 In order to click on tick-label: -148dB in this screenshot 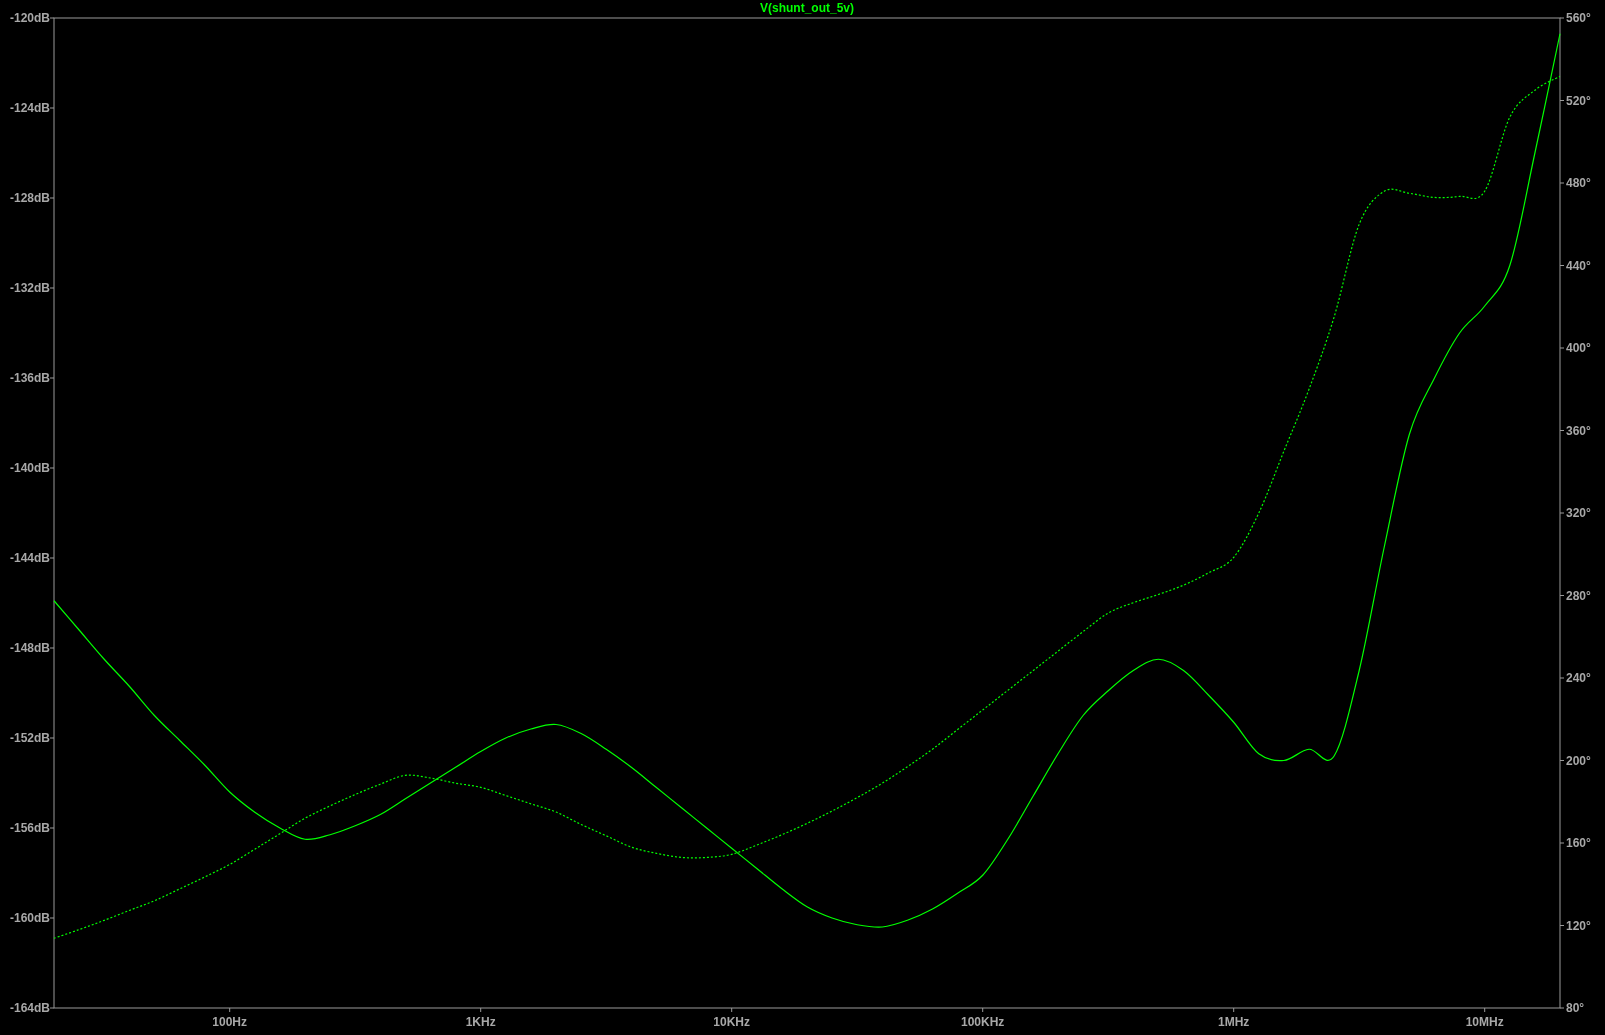, I will do `click(30, 648)`.